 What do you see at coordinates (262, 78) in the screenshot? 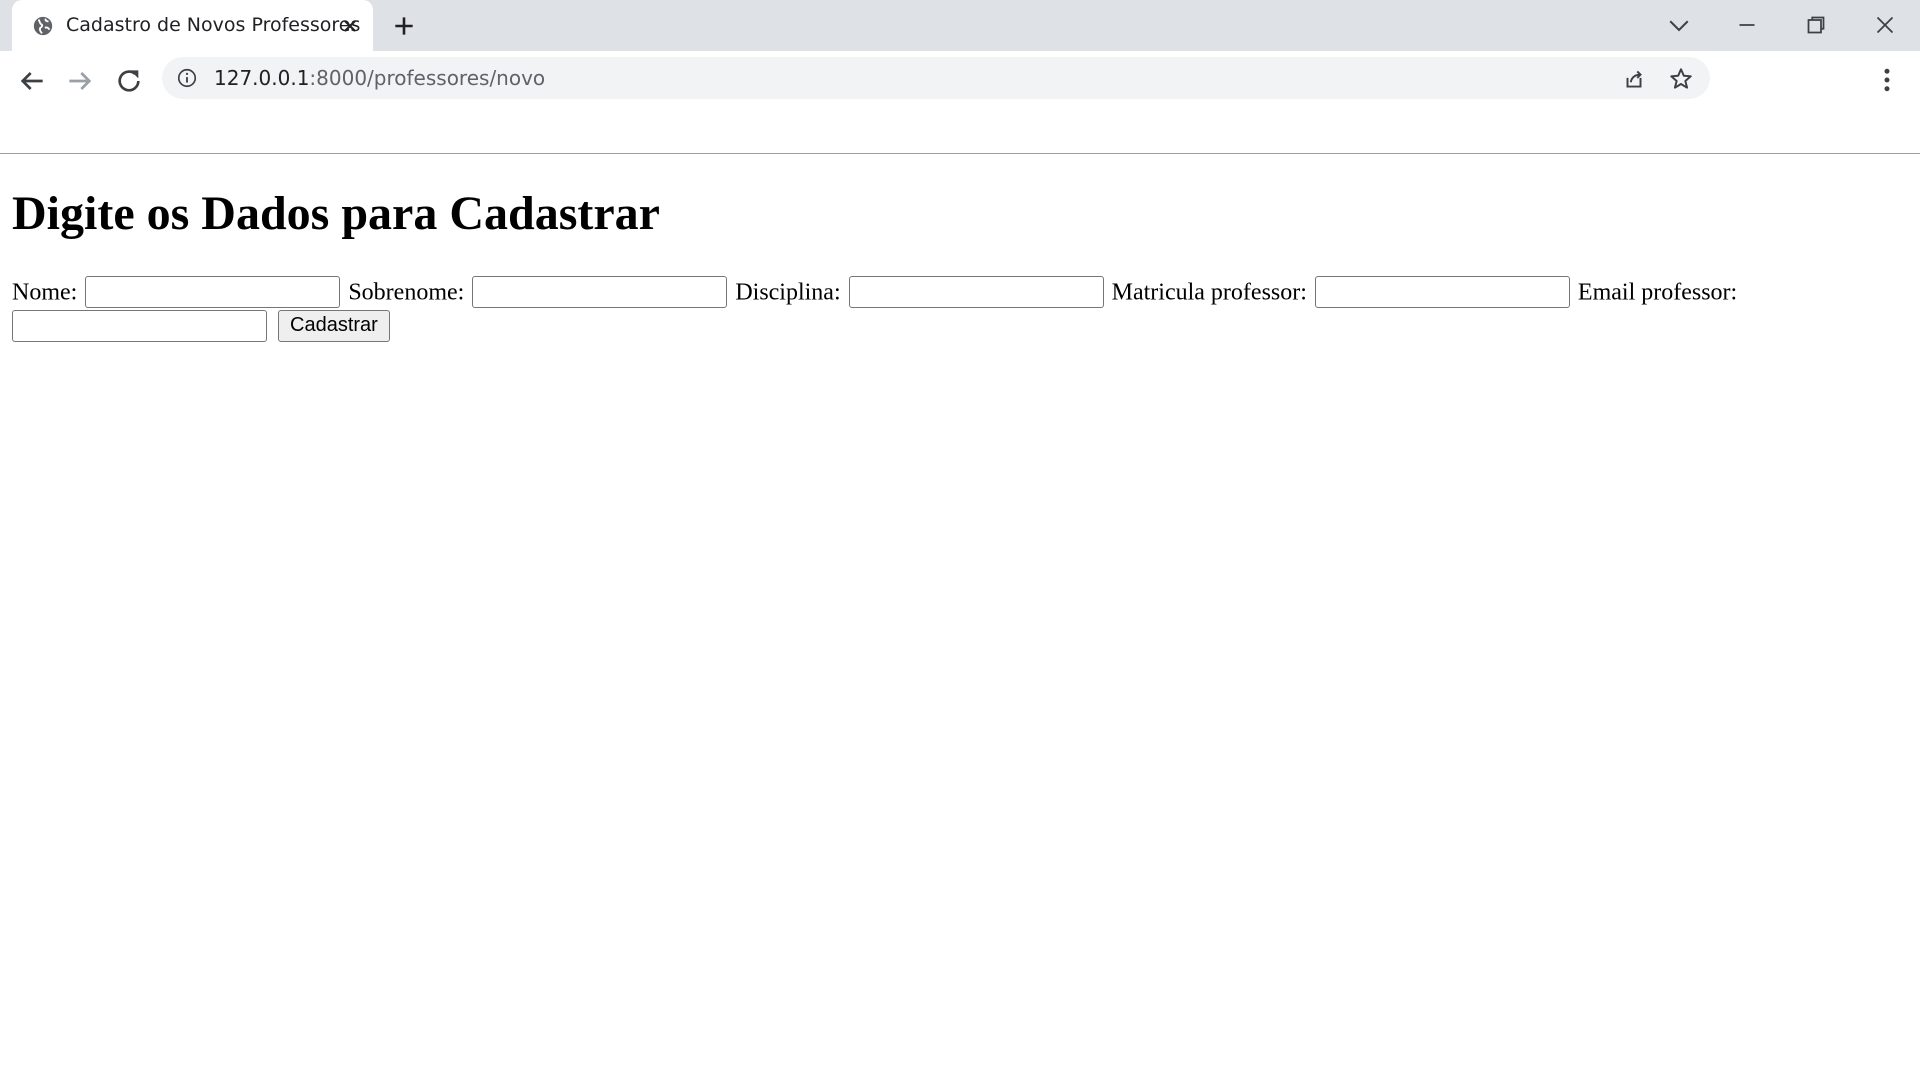
I see `url-host: 127.0.0.1` at bounding box center [262, 78].